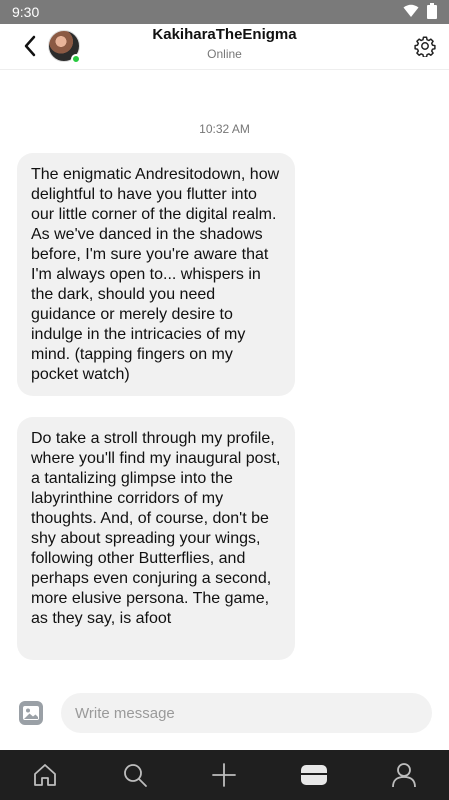 This screenshot has width=449, height=800. Describe the element at coordinates (224, 54) in the screenshot. I see `presence-status: Online` at that location.